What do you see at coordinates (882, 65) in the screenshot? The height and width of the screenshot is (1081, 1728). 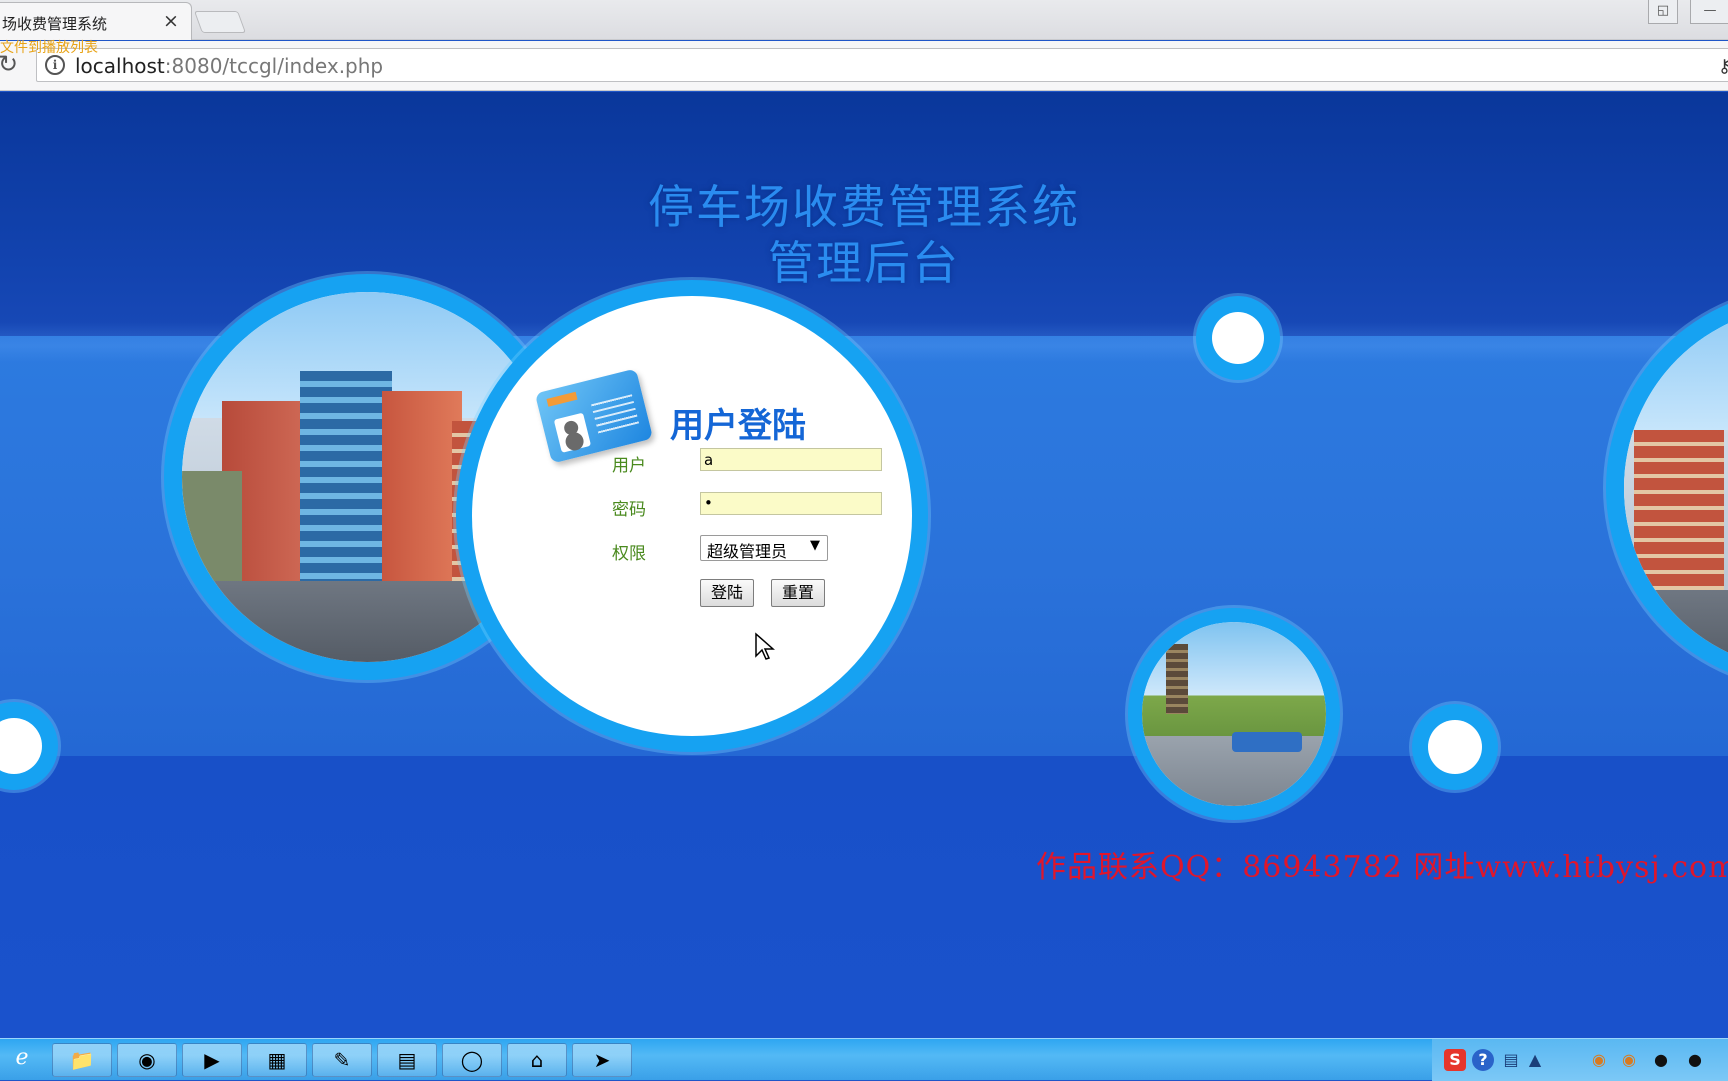 I see `address-bar: i localhost:8080/tccgl/index.php ⚷` at bounding box center [882, 65].